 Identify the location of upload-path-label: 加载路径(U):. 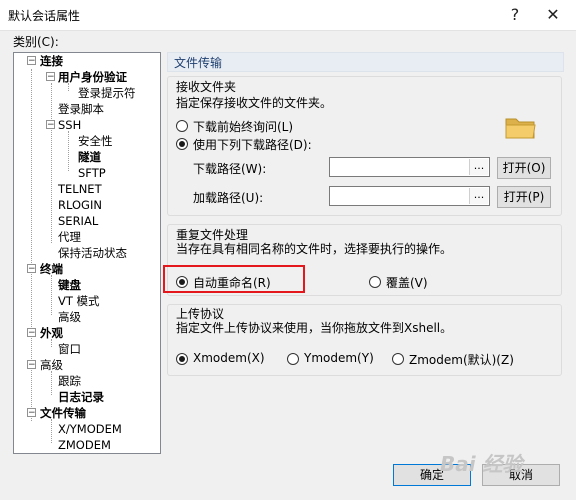
(228, 198).